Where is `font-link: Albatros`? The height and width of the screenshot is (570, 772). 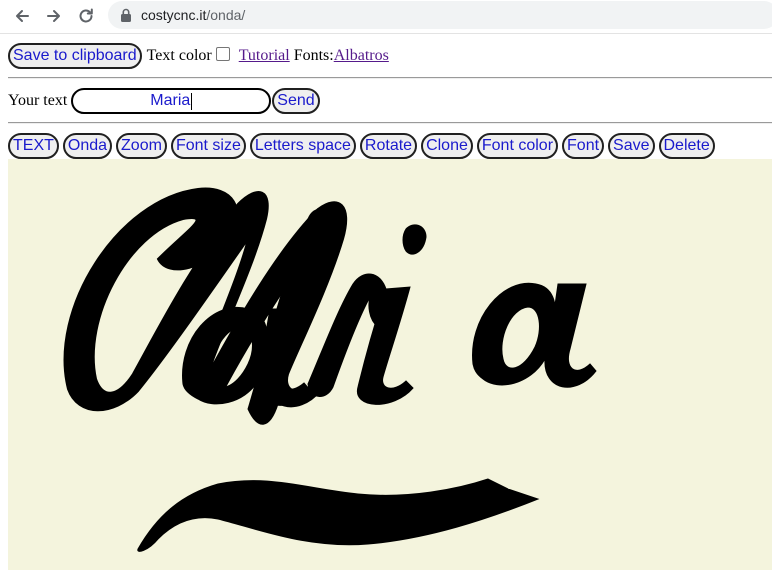
font-link: Albatros is located at coordinates (361, 56).